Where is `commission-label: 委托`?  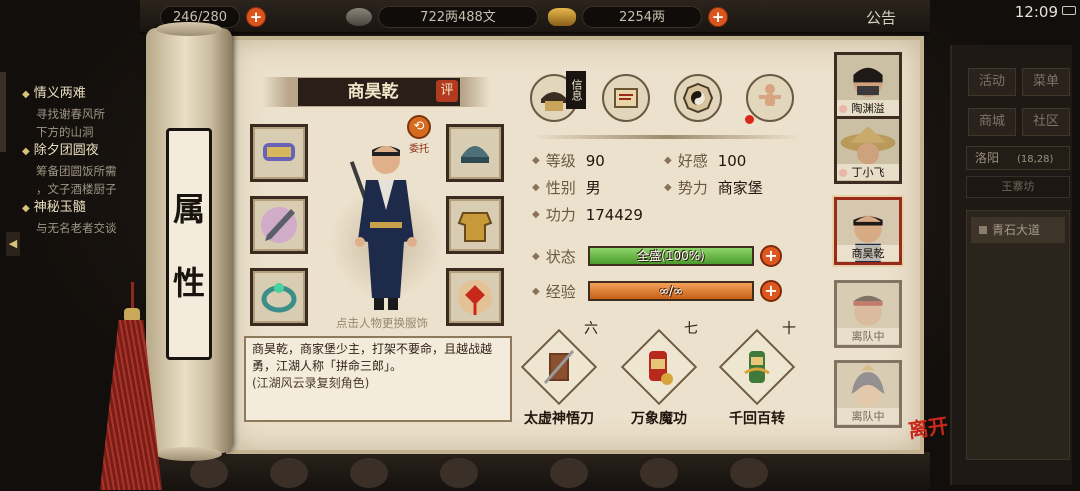
commission-label: 委托 is located at coordinates (419, 149).